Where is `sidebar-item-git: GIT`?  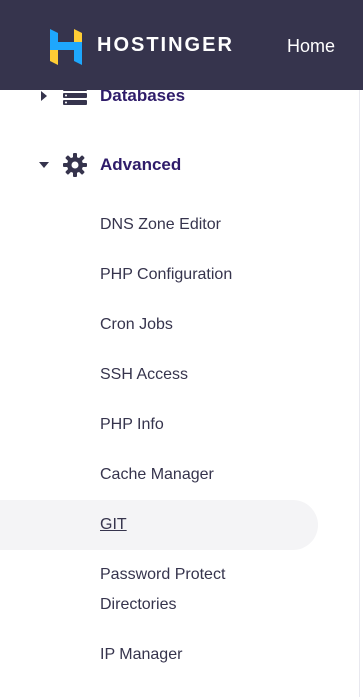
sidebar-item-git: GIT is located at coordinates (159, 525).